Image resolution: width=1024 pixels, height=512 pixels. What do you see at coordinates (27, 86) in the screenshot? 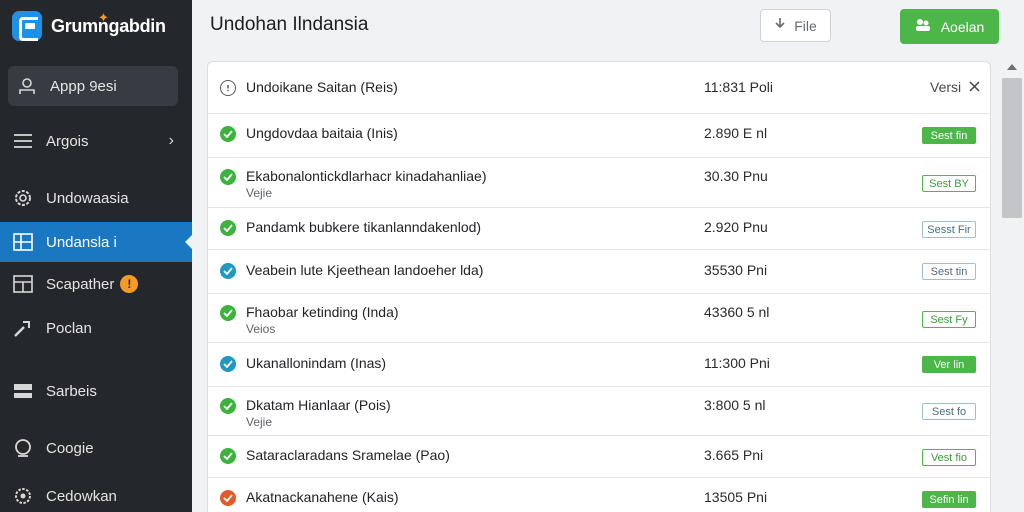
I see `user-icon` at bounding box center [27, 86].